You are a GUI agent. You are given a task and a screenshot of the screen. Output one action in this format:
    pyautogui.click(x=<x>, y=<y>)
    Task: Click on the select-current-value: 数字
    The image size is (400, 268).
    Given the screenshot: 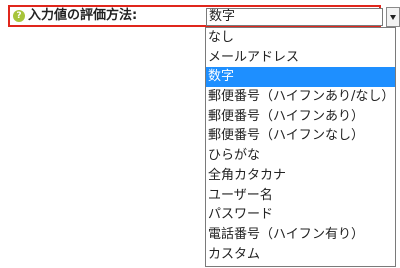 What is the action you would take?
    pyautogui.click(x=222, y=16)
    